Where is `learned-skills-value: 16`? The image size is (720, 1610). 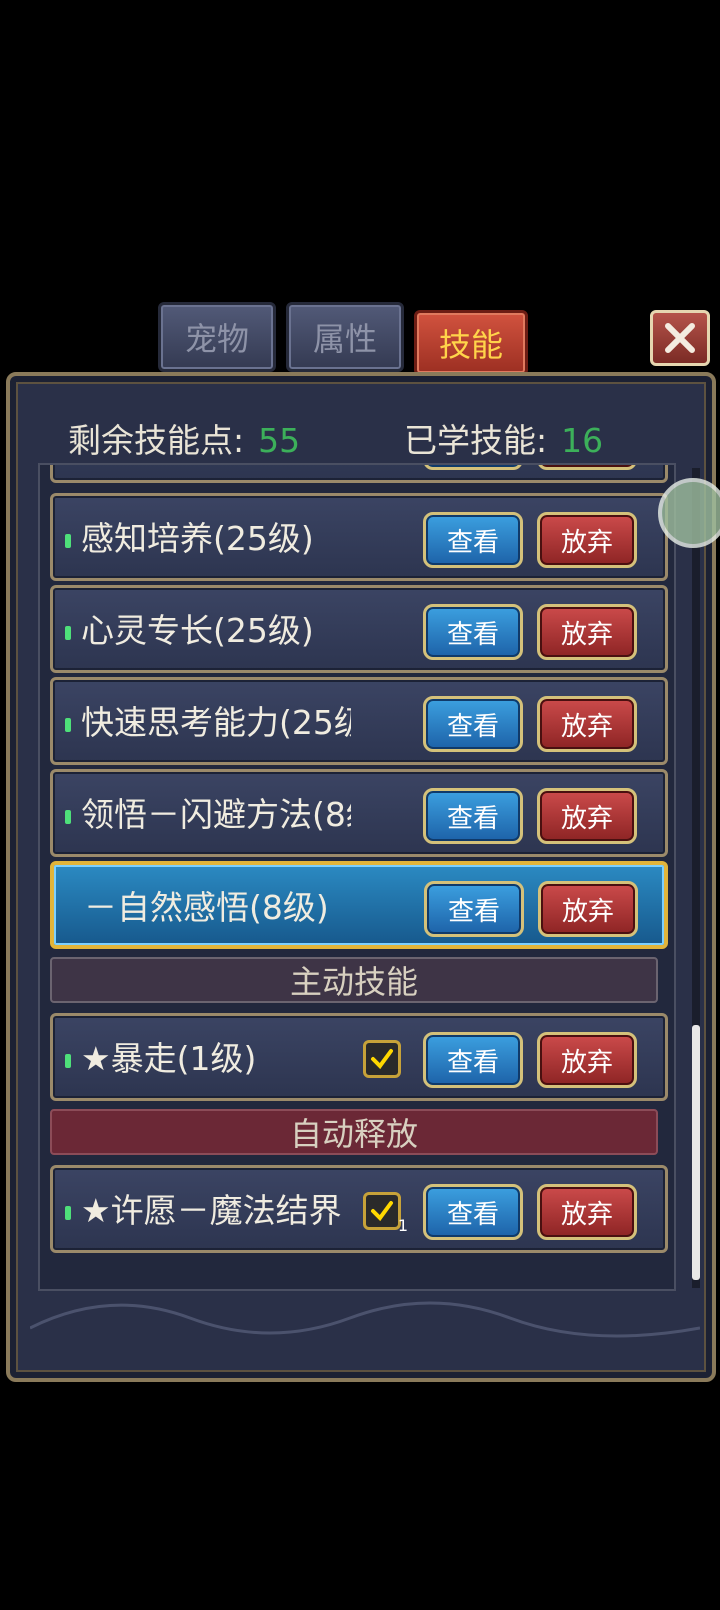
learned-skills-value: 16 is located at coordinates (582, 440).